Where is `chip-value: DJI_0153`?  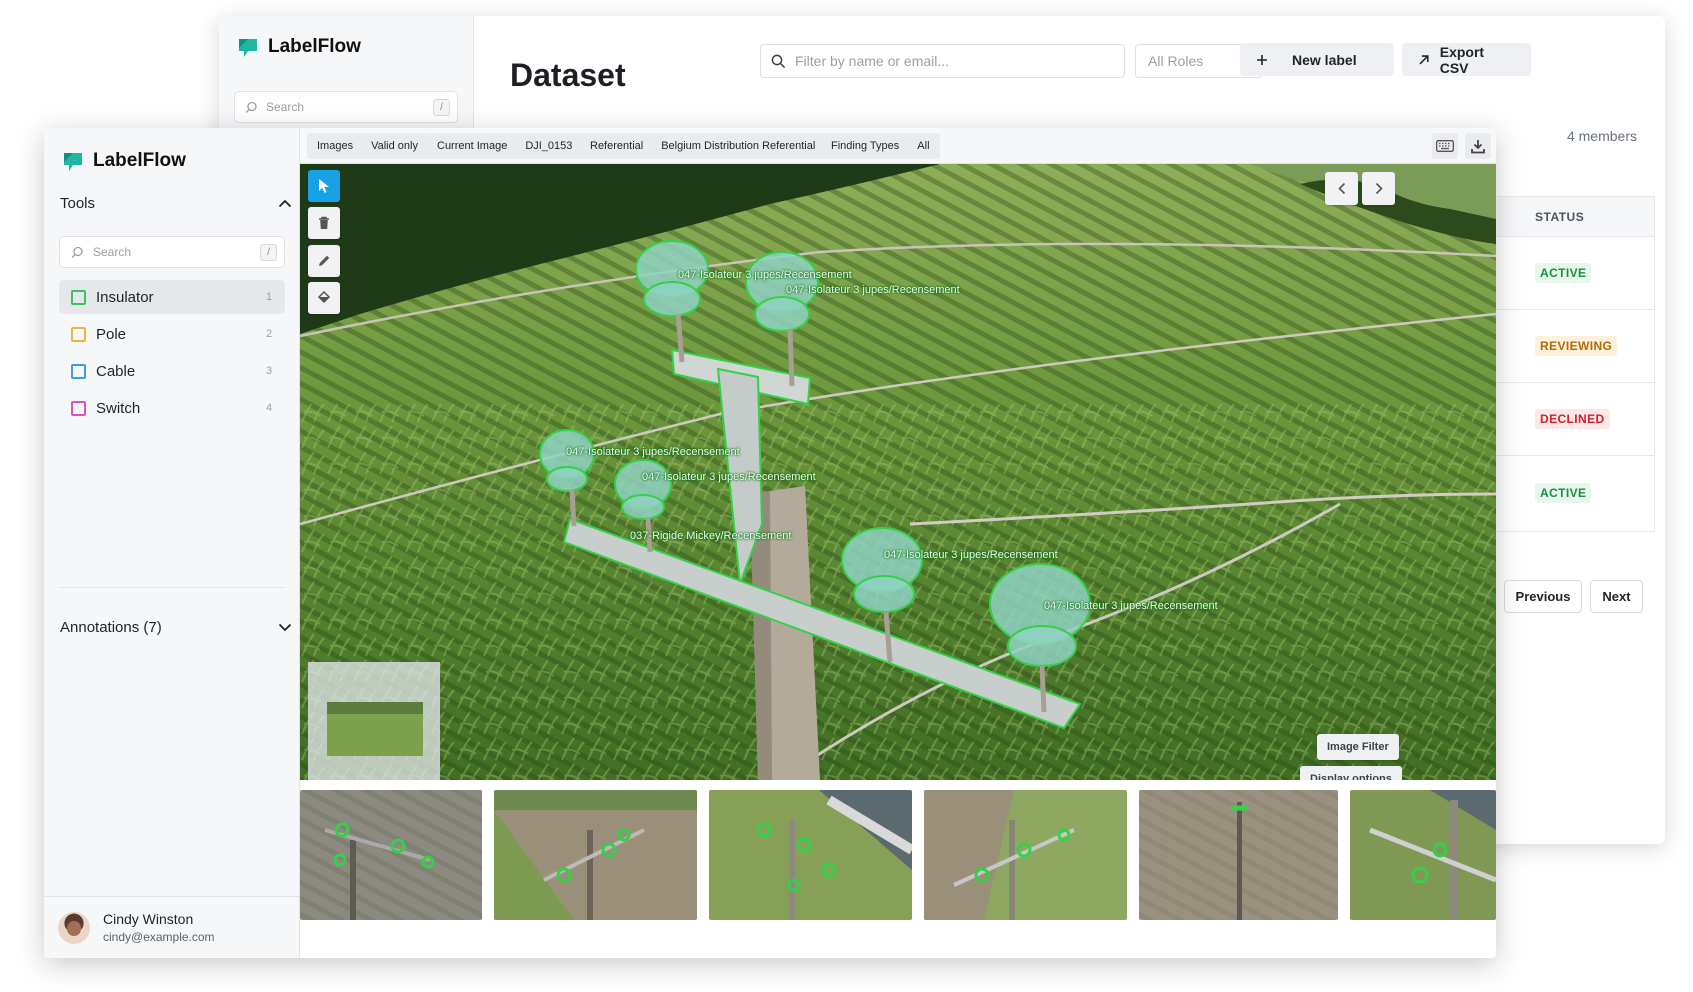
chip-value: DJI_0153 is located at coordinates (549, 146).